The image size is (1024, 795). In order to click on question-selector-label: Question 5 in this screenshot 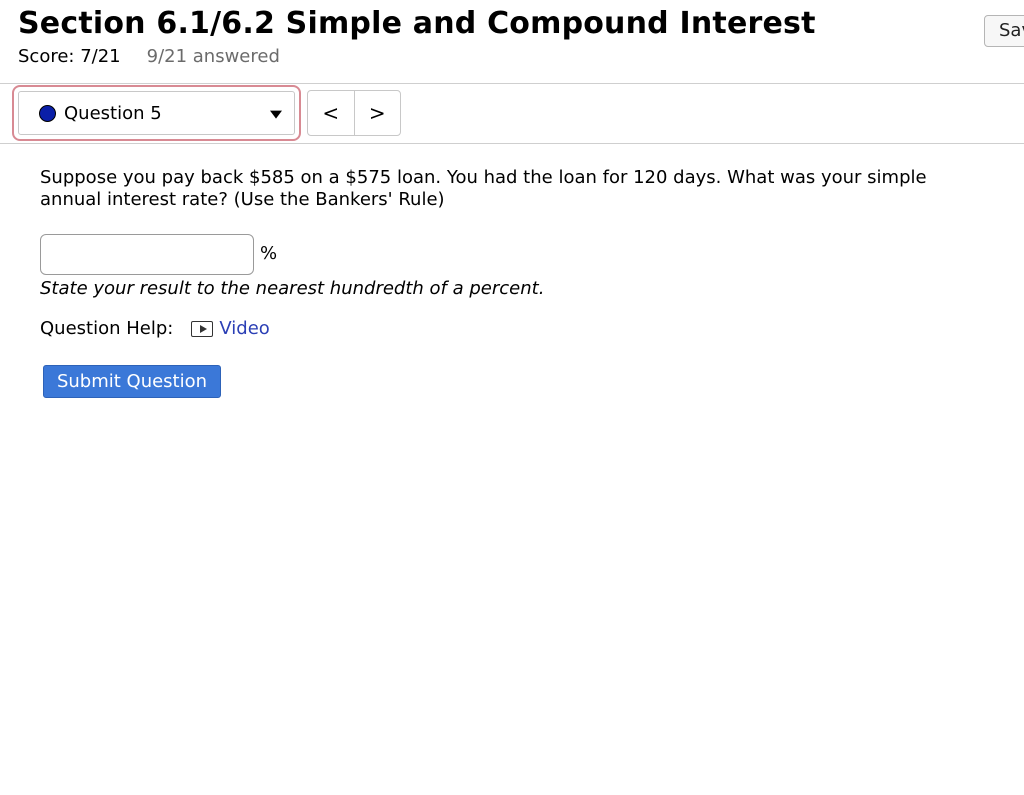, I will do `click(113, 113)`.